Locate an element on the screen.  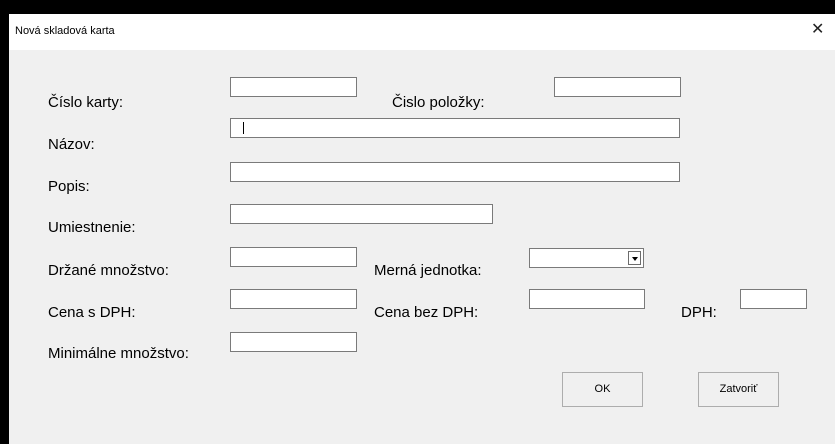
popis-input is located at coordinates (455, 172).